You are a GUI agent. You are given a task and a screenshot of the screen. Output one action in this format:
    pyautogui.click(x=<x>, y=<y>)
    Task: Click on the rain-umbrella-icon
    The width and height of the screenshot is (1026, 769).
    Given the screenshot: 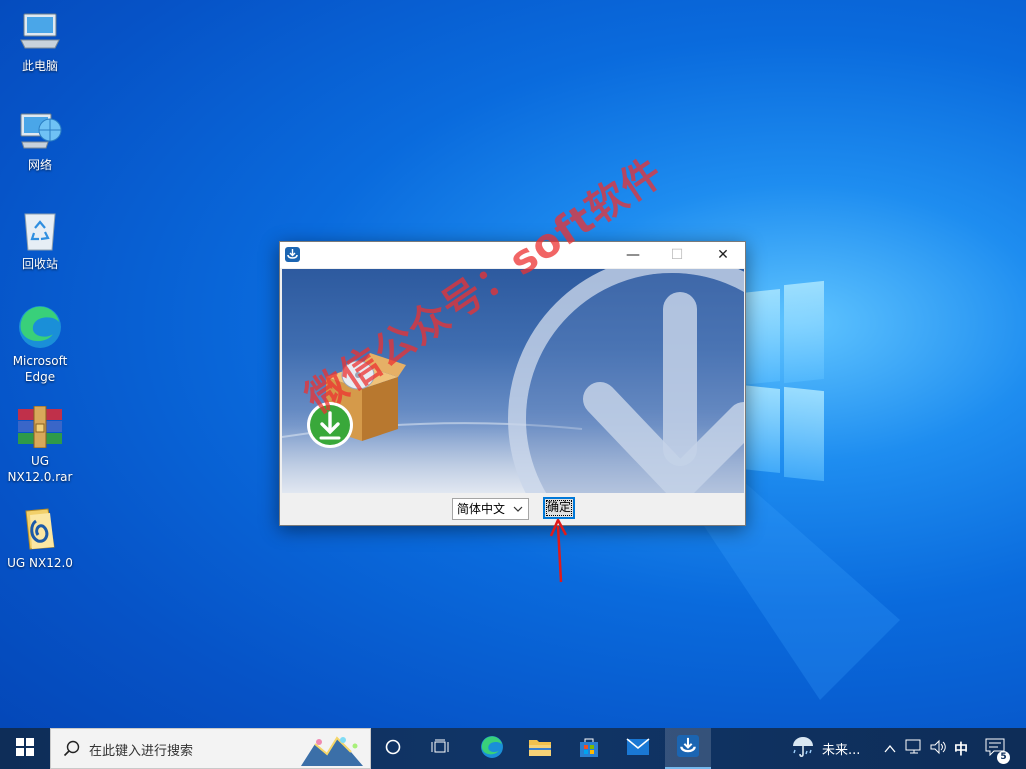 What is the action you would take?
    pyautogui.click(x=803, y=749)
    